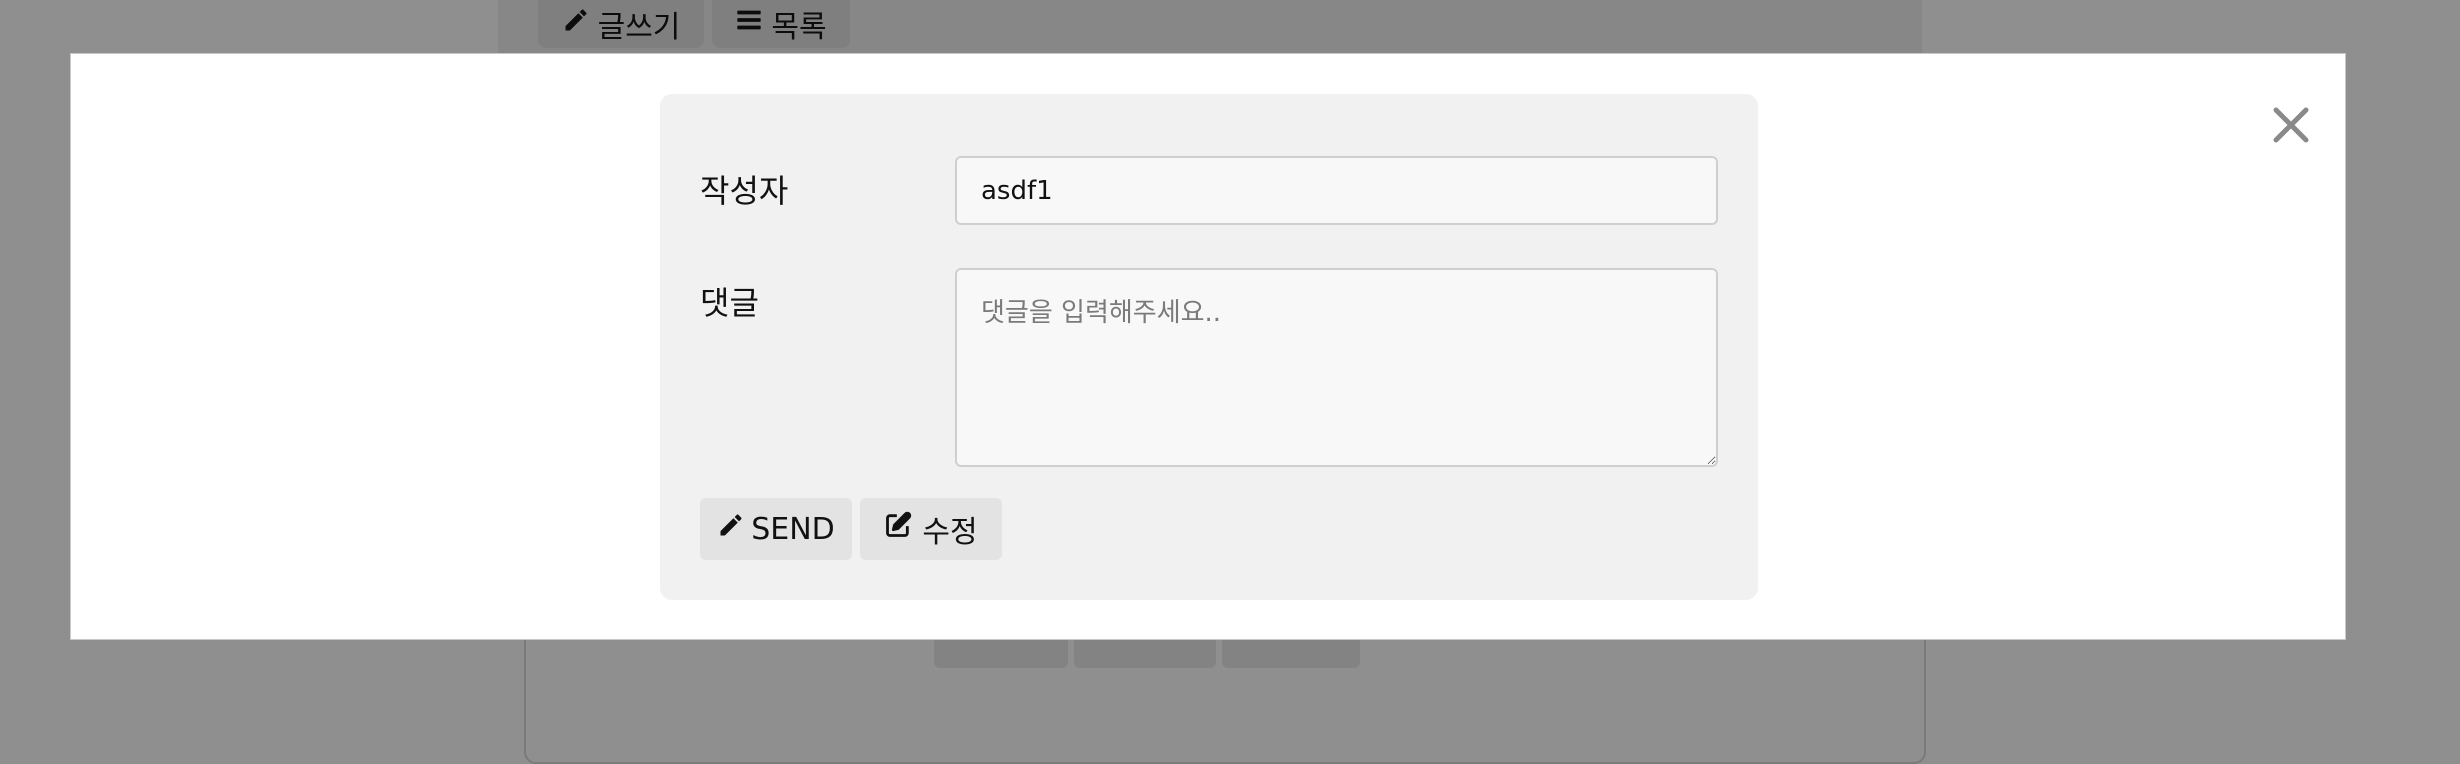  What do you see at coordinates (799, 27) in the screenshot?
I see `list-button-label: 목록` at bounding box center [799, 27].